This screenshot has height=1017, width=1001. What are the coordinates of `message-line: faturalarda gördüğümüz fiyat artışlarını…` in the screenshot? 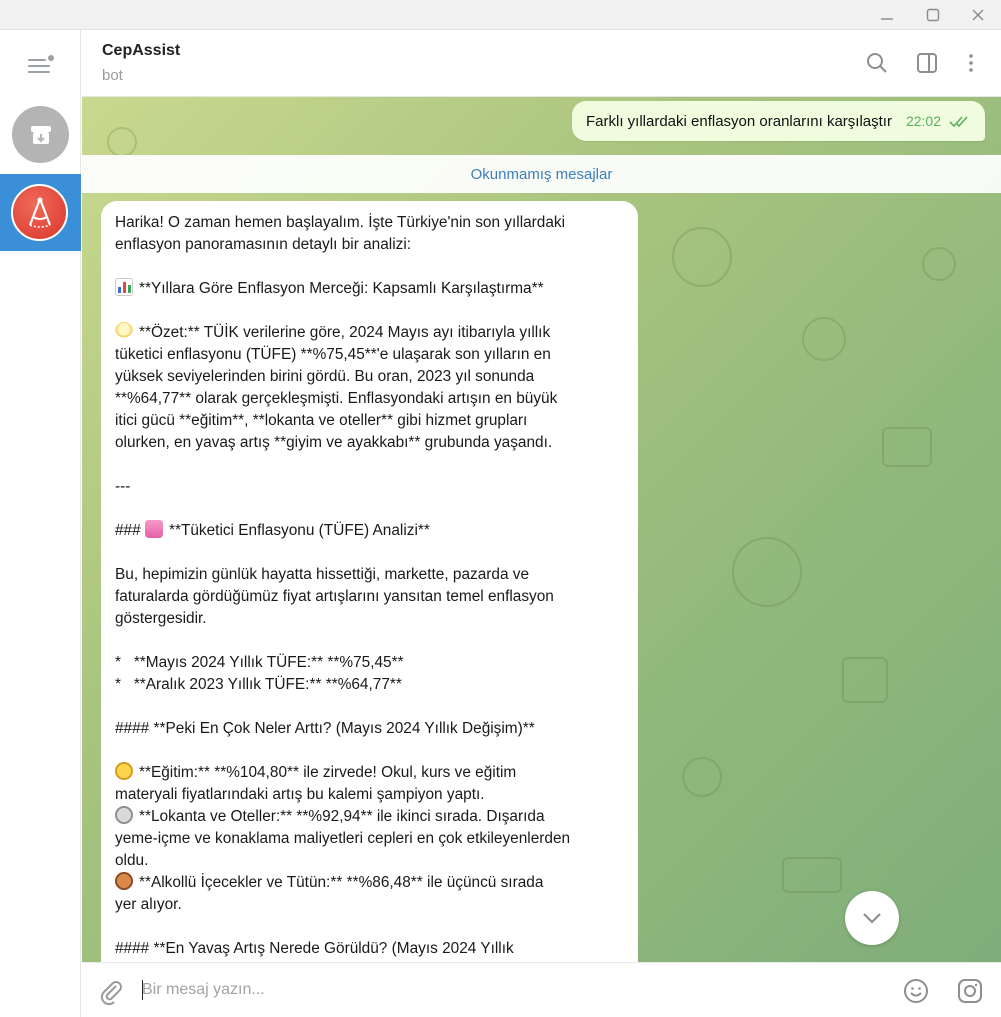 It's located at (334, 596).